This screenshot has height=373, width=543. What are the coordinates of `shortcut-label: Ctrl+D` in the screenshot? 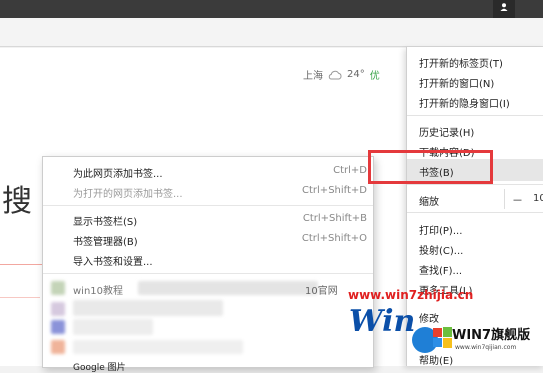 It's located at (350, 170).